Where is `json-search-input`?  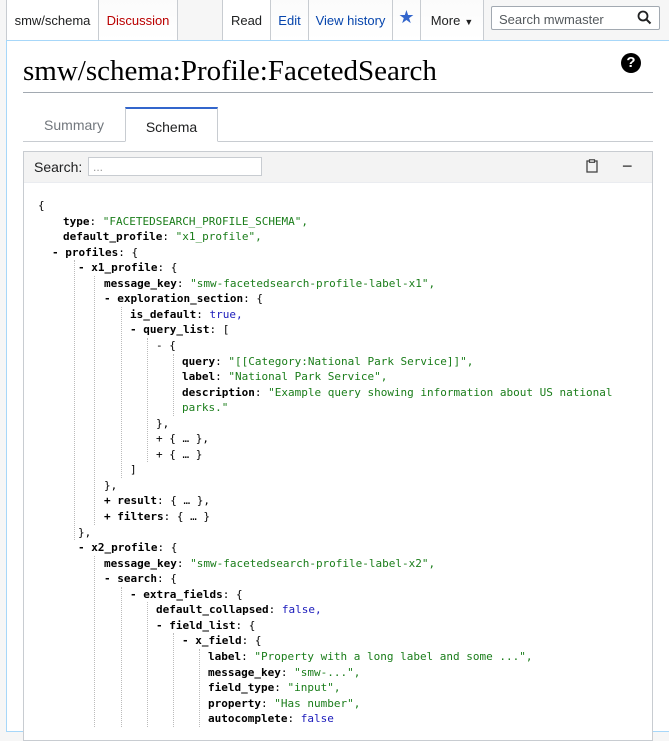 json-search-input is located at coordinates (175, 166).